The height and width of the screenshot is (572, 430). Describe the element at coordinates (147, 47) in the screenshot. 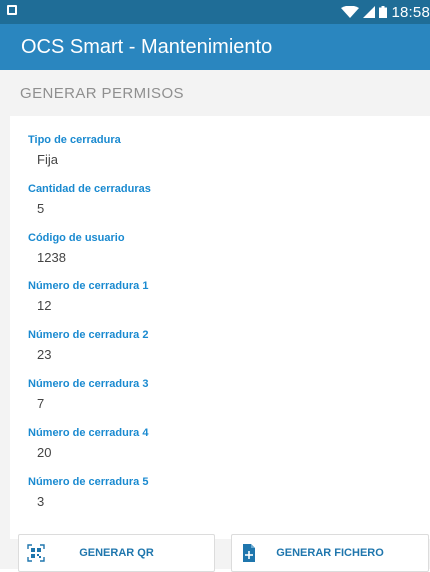

I see `app-title: OCS Smart - Mantenimiento` at that location.